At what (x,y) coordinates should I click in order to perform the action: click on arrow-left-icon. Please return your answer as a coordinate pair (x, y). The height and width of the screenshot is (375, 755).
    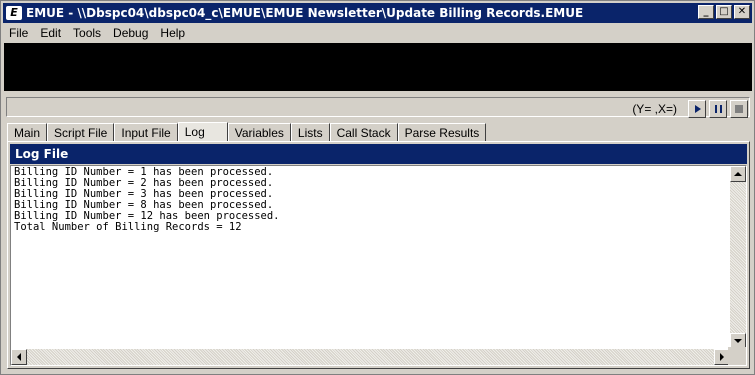
    Looking at the image, I should click on (19, 357).